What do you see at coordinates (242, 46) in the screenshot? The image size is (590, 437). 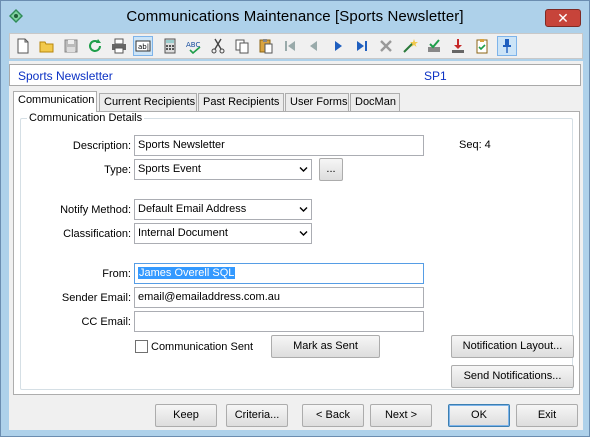 I see `copy-icon` at bounding box center [242, 46].